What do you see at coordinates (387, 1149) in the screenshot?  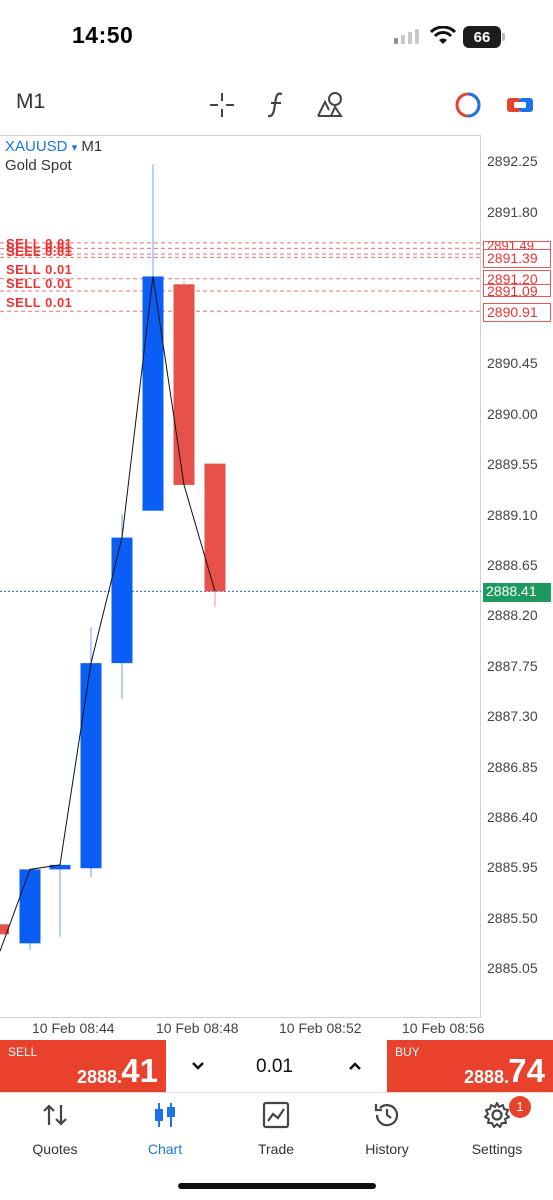 I see `tab-label: History` at bounding box center [387, 1149].